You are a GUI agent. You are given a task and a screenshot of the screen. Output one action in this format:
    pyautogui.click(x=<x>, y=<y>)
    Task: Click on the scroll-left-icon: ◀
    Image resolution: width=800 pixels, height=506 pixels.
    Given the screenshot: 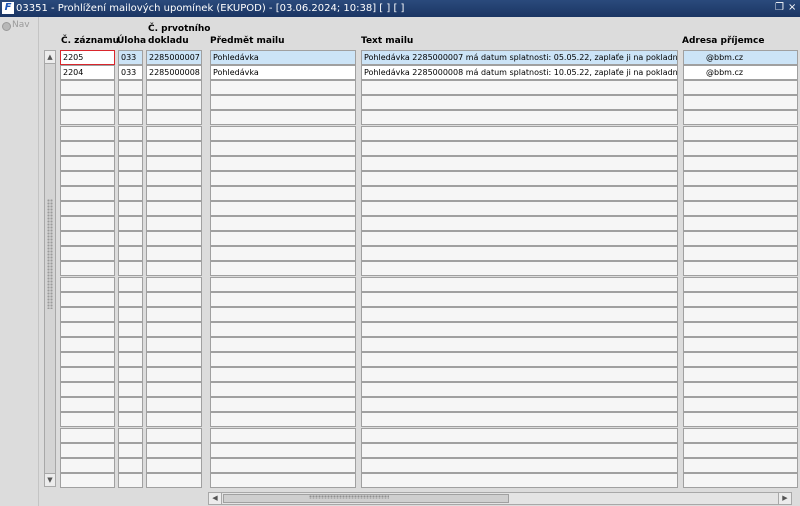 What is the action you would take?
    pyautogui.click(x=215, y=498)
    